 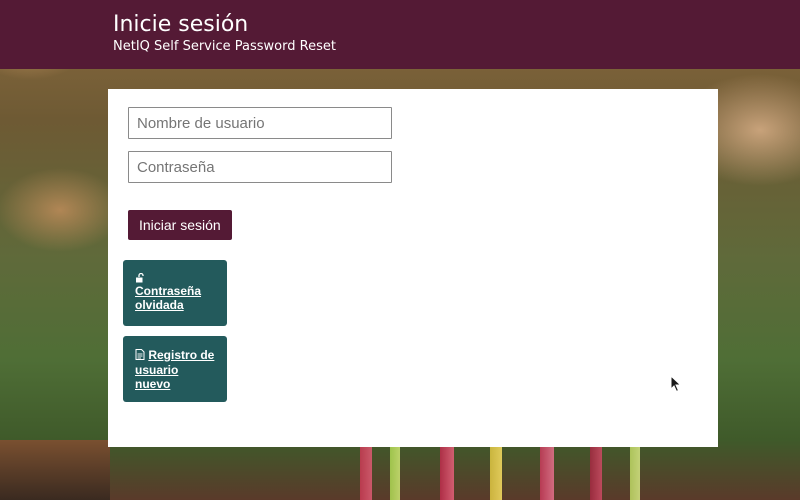 What do you see at coordinates (55, 470) in the screenshot?
I see `background-photo-detail` at bounding box center [55, 470].